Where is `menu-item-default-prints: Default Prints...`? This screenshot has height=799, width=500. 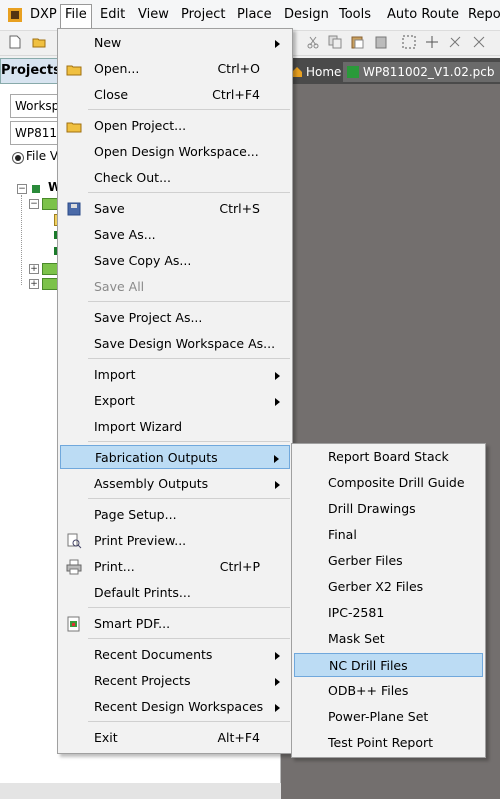 menu-item-default-prints: Default Prints... is located at coordinates (175, 593).